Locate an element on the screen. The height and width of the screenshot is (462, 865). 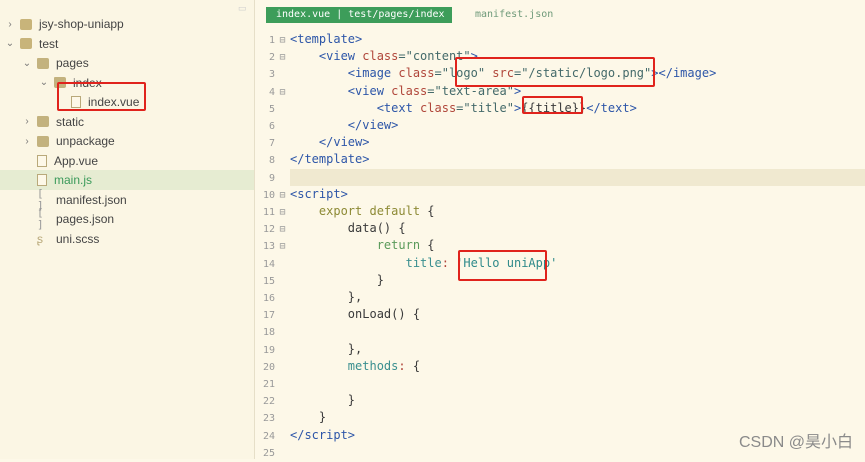
tree-item-label: jsy-shop-uniapp is located at coordinates (81, 24).